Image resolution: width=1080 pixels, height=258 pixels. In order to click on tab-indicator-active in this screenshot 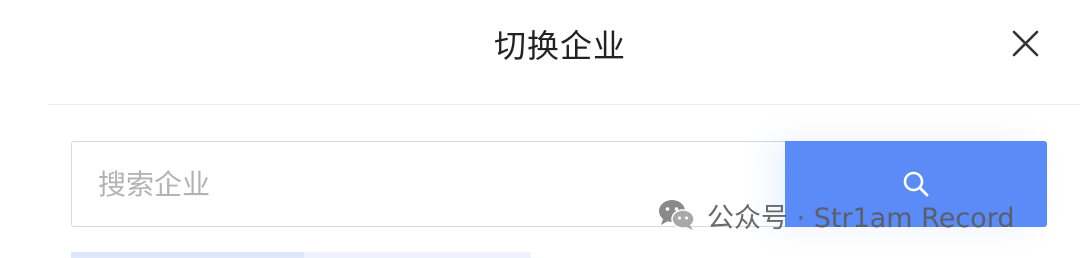, I will do `click(187, 255)`.